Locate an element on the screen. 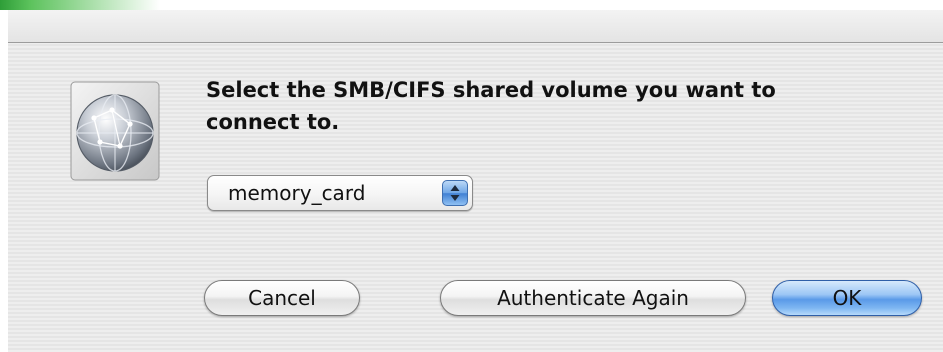 This screenshot has width=943, height=352. volume-select-value: memory_card is located at coordinates (297, 193).